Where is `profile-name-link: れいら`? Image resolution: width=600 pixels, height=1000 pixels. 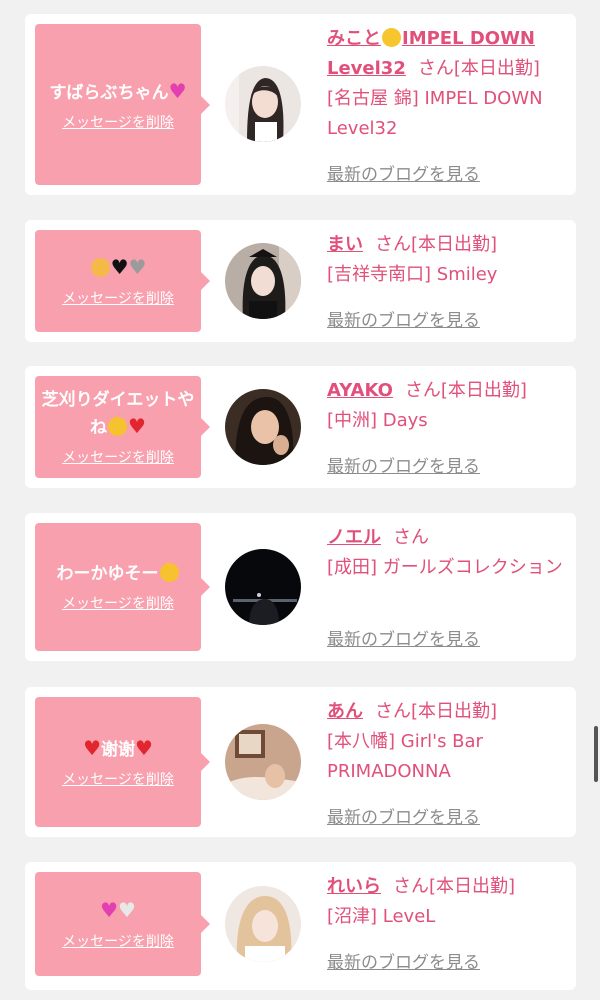
profile-name-link: れいら is located at coordinates (354, 886).